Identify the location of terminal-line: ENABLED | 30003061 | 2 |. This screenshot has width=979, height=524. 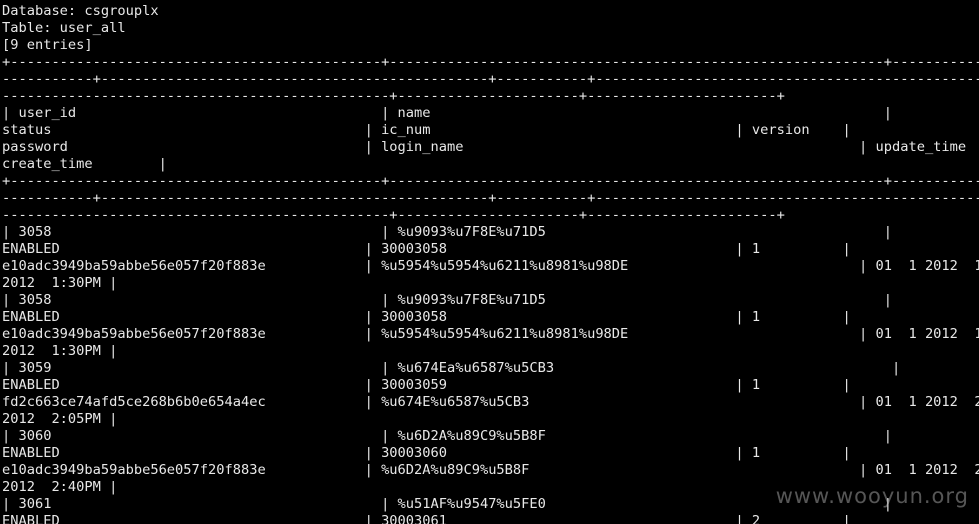
(426, 518).